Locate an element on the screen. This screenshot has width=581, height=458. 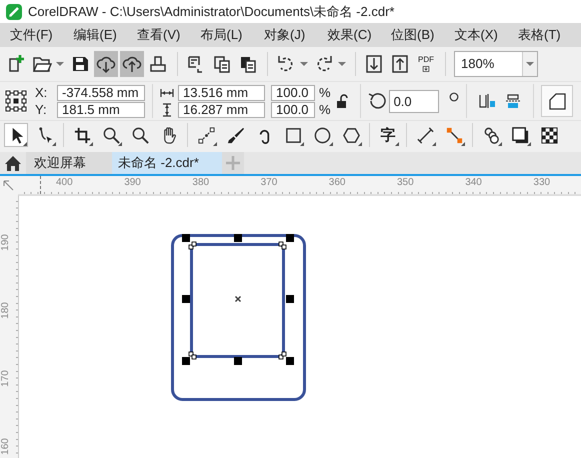
ruler-label: 190 is located at coordinates (5, 242).